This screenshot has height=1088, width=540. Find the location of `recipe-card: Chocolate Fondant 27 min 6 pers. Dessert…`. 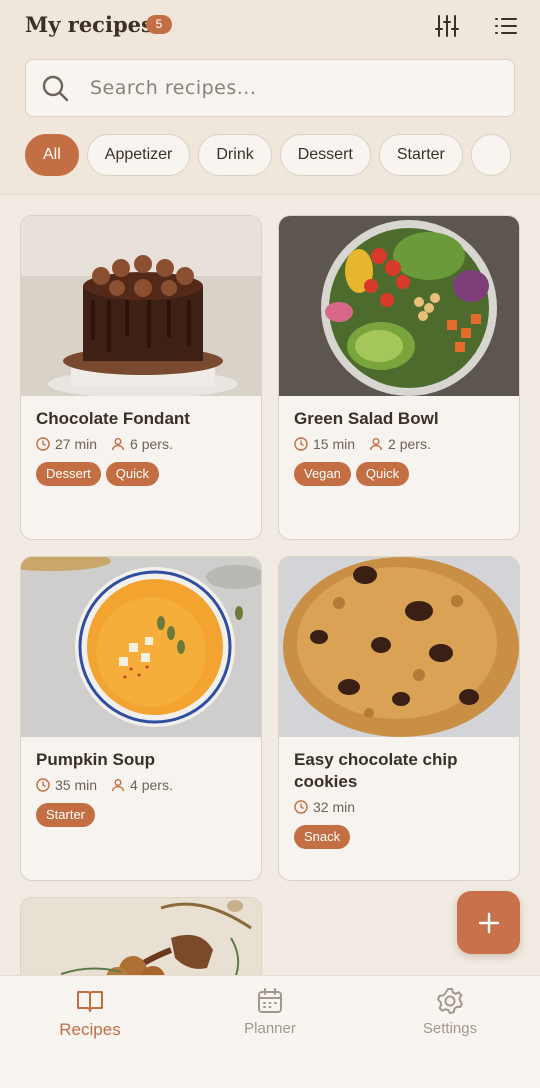

recipe-card: Chocolate Fondant 27 min 6 pers. Dessert… is located at coordinates (141, 377).